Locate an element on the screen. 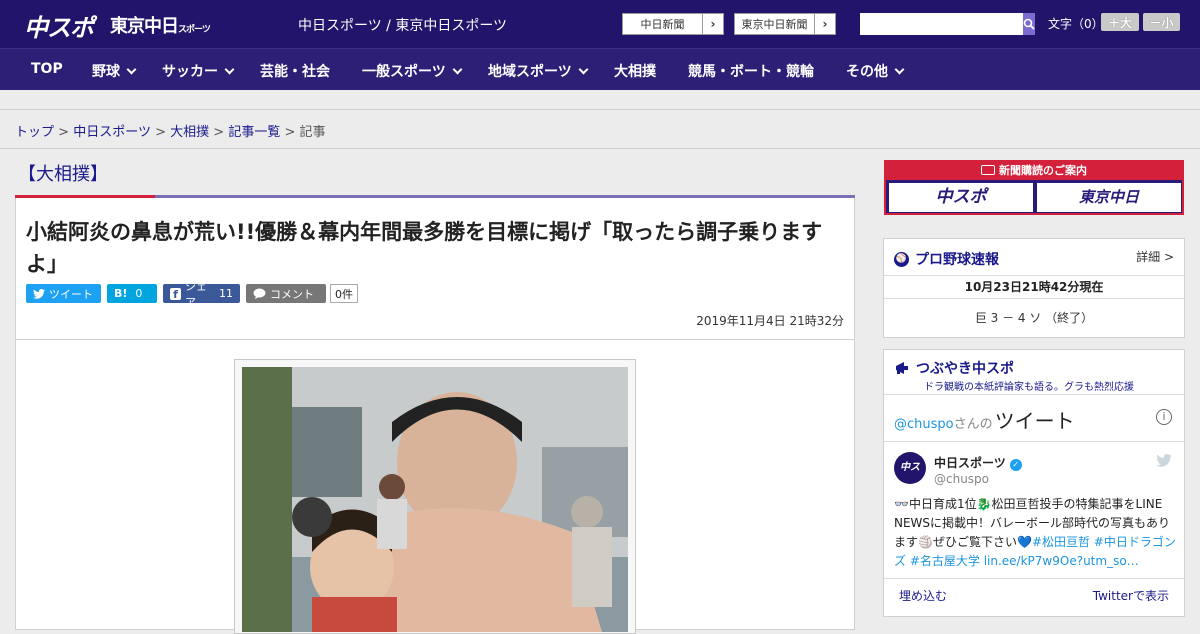 The height and width of the screenshot is (634, 1200). megaphone-icon is located at coordinates (902, 368).